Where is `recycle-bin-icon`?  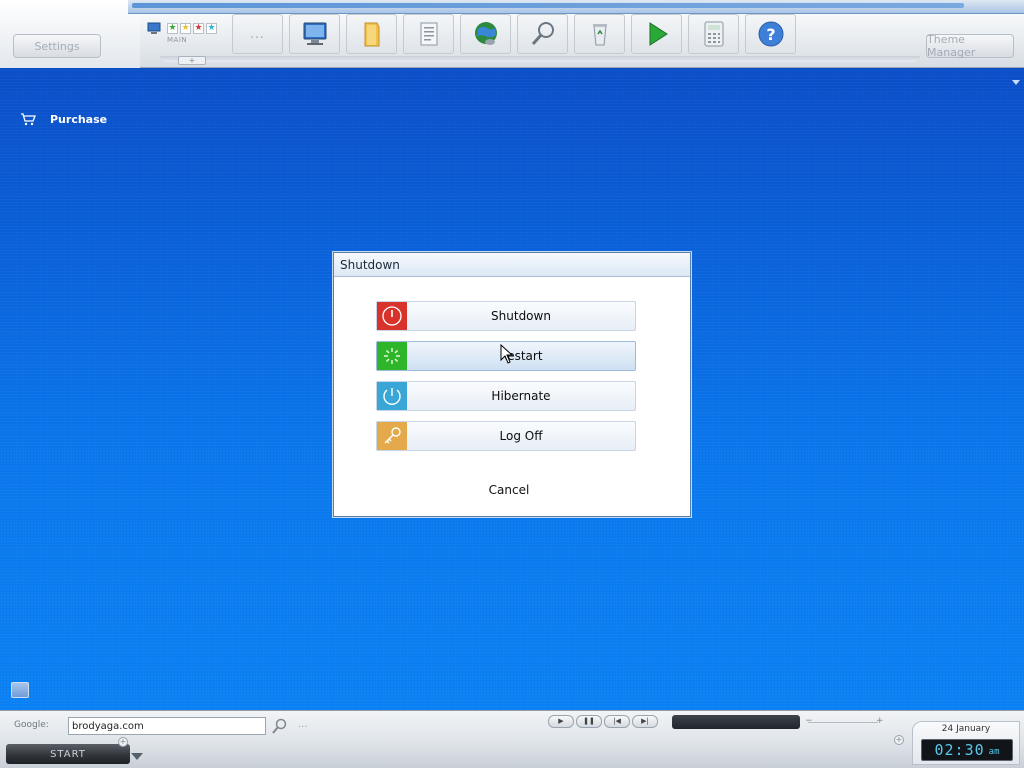 recycle-bin-icon is located at coordinates (599, 35).